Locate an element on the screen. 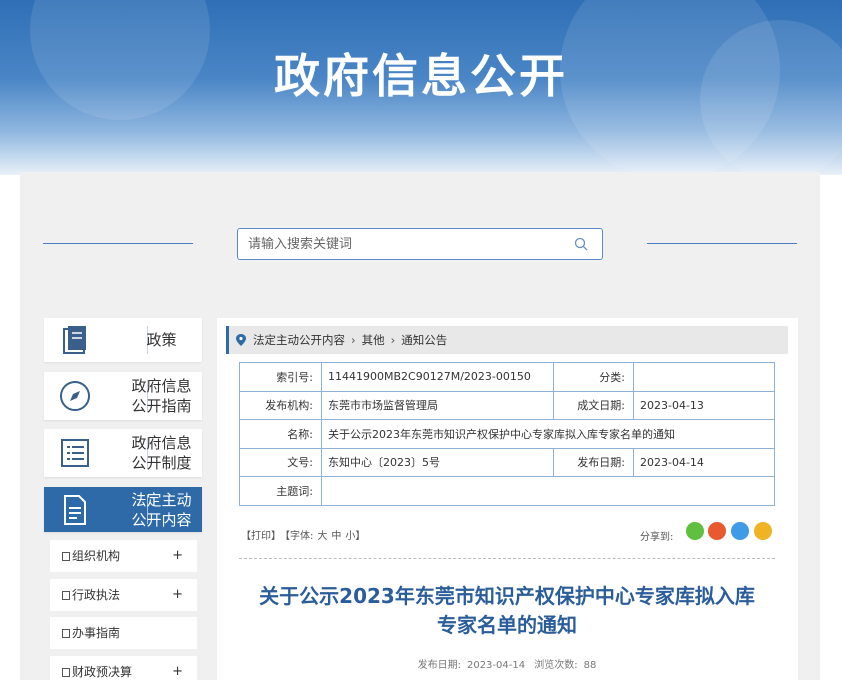 Image resolution: width=842 pixels, height=680 pixels. breadcrumb-link: 其他 is located at coordinates (373, 340).